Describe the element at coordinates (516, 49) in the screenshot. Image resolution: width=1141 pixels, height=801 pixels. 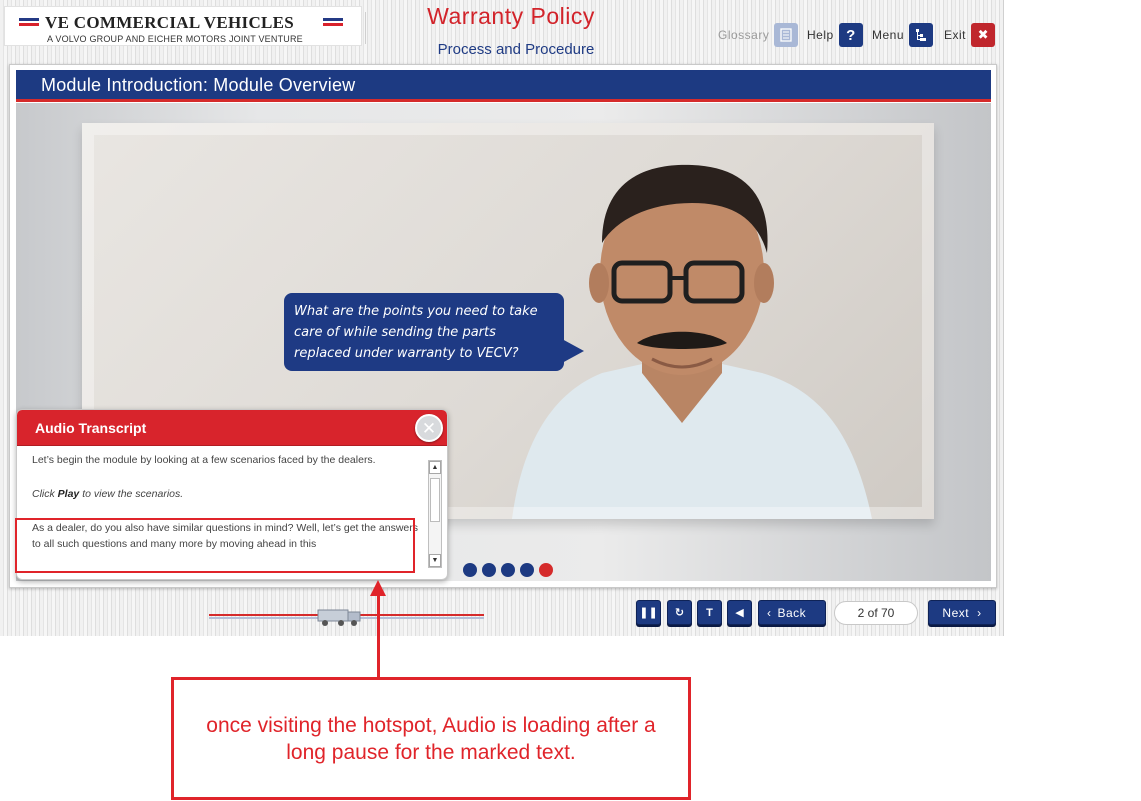
I see `course-subtitle: Process and Procedure` at that location.